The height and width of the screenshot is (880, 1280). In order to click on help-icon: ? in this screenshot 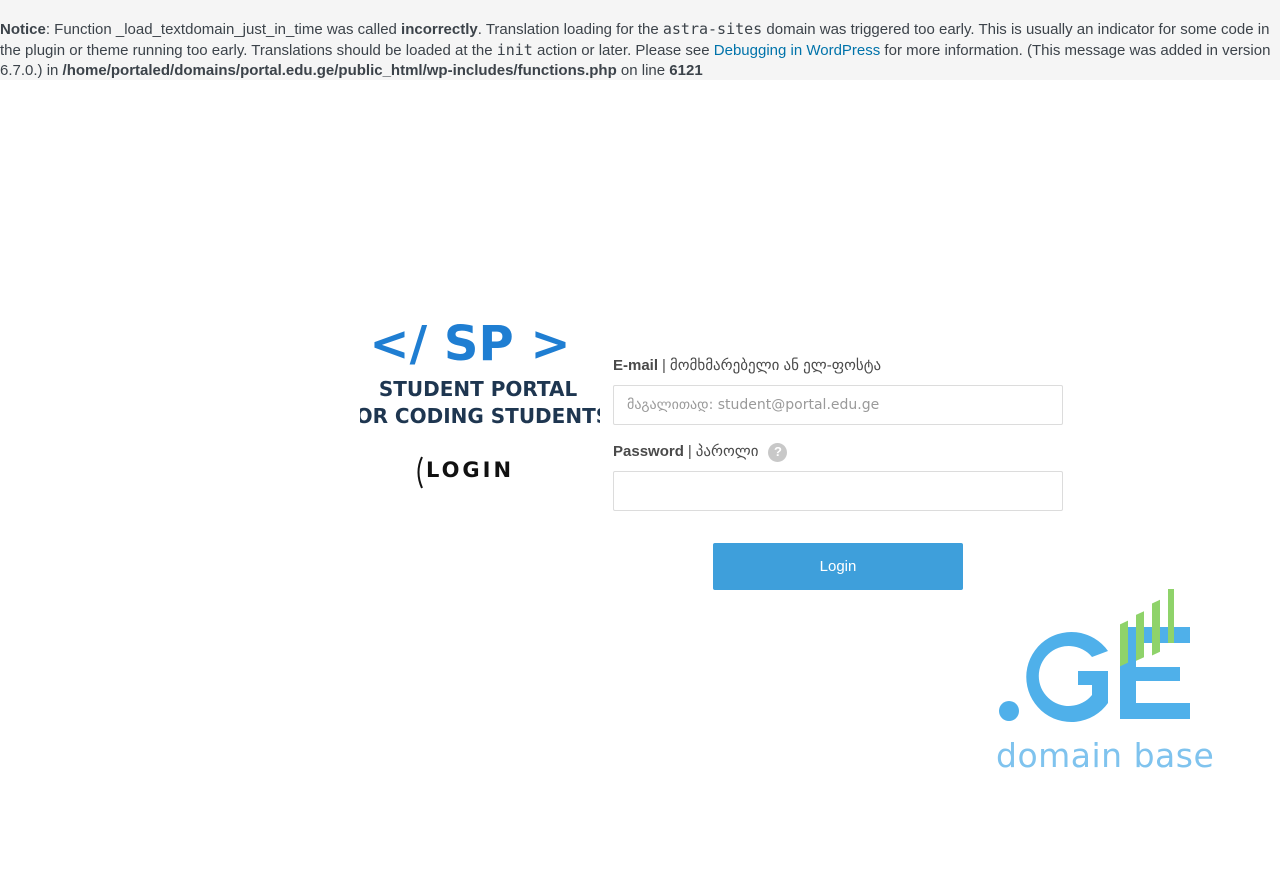, I will do `click(778, 452)`.